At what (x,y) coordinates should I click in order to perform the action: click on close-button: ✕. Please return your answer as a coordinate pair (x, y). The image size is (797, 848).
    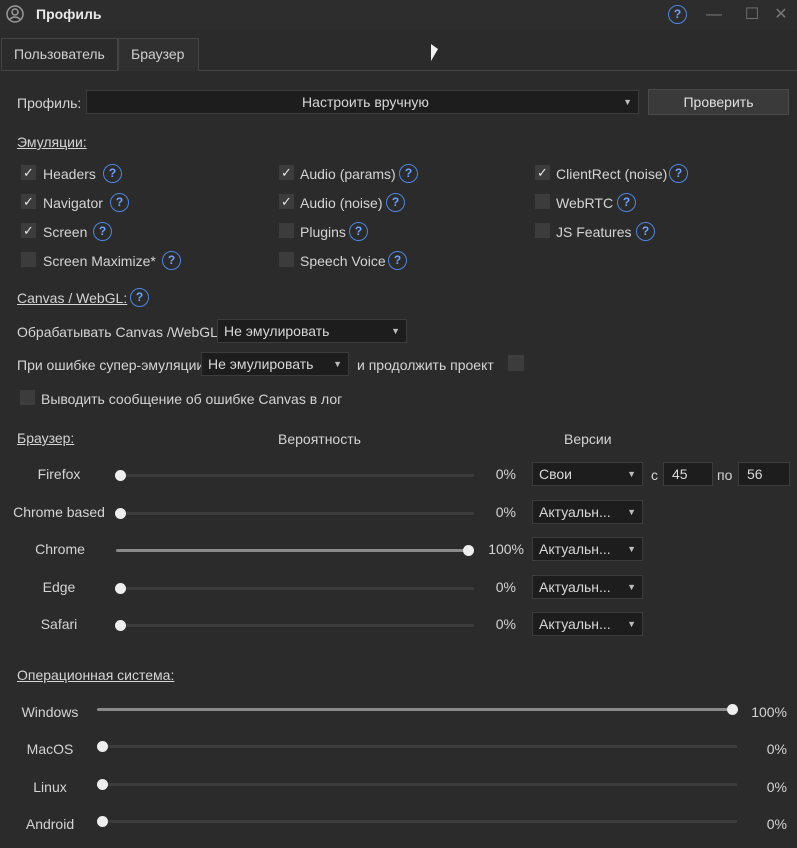
    Looking at the image, I should click on (781, 15).